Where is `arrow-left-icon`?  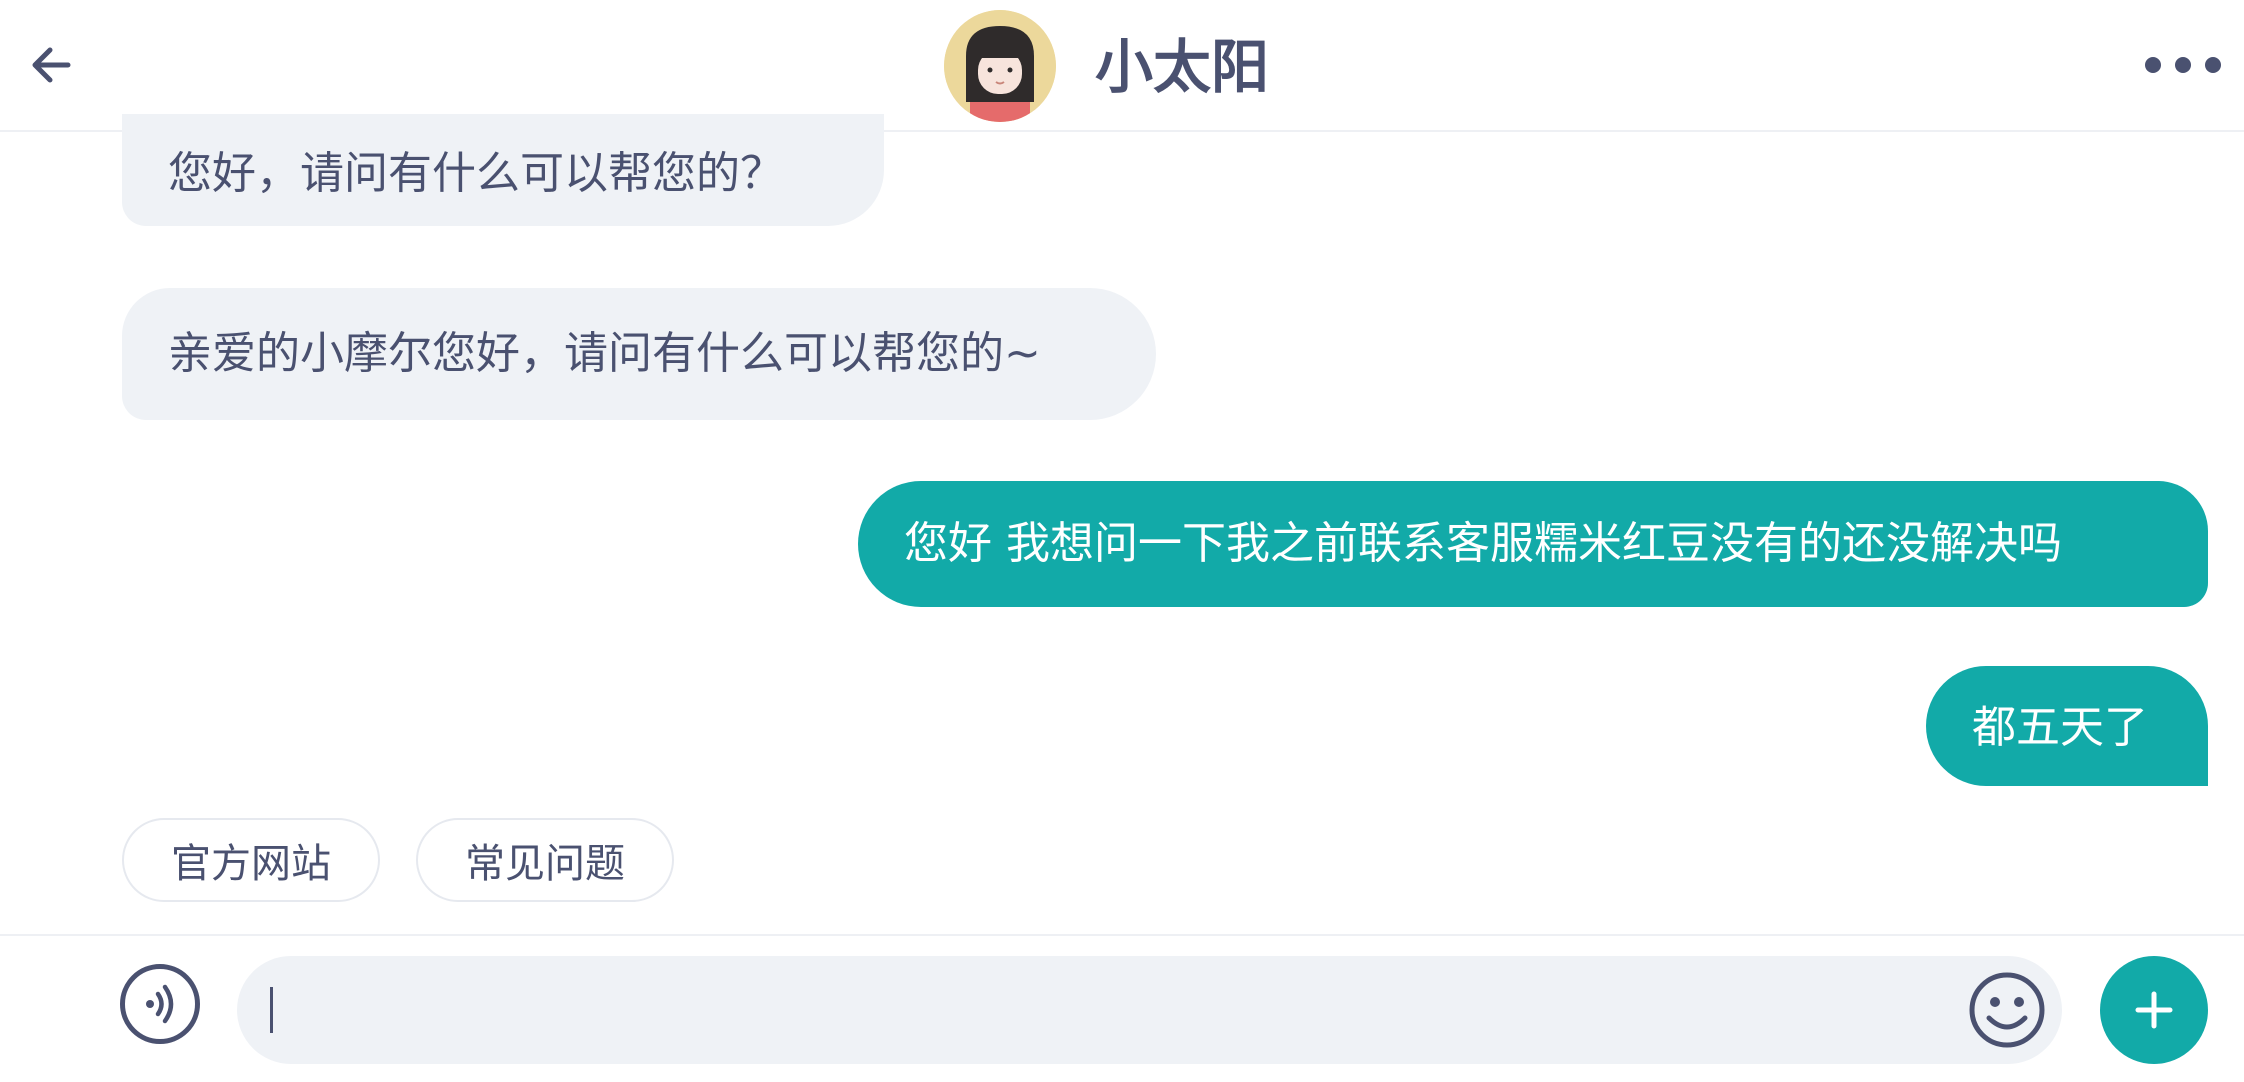 arrow-left-icon is located at coordinates (51, 65).